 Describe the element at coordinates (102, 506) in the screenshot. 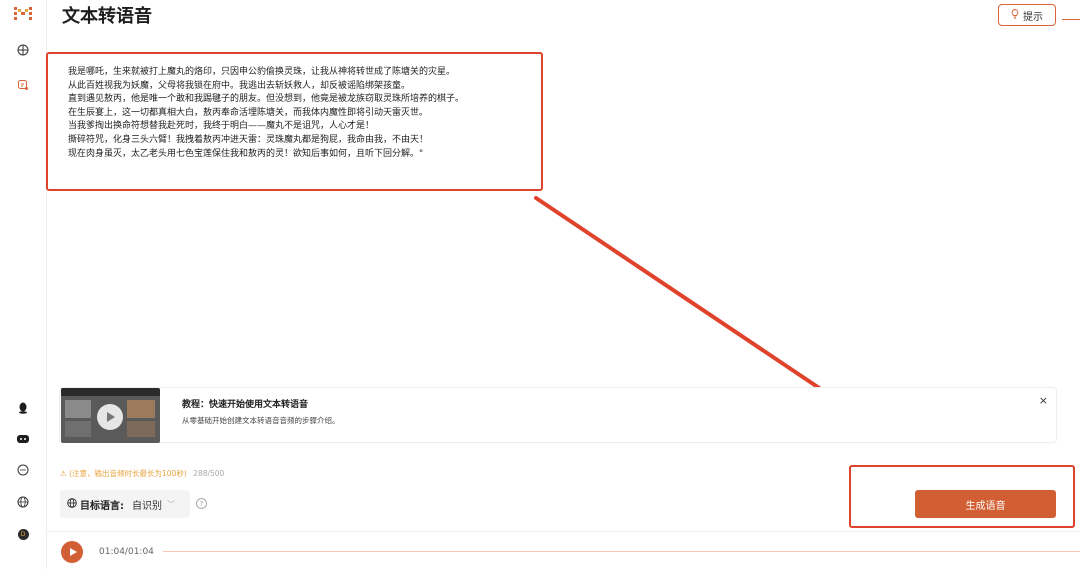

I see `language-label: 目标语言:` at that location.